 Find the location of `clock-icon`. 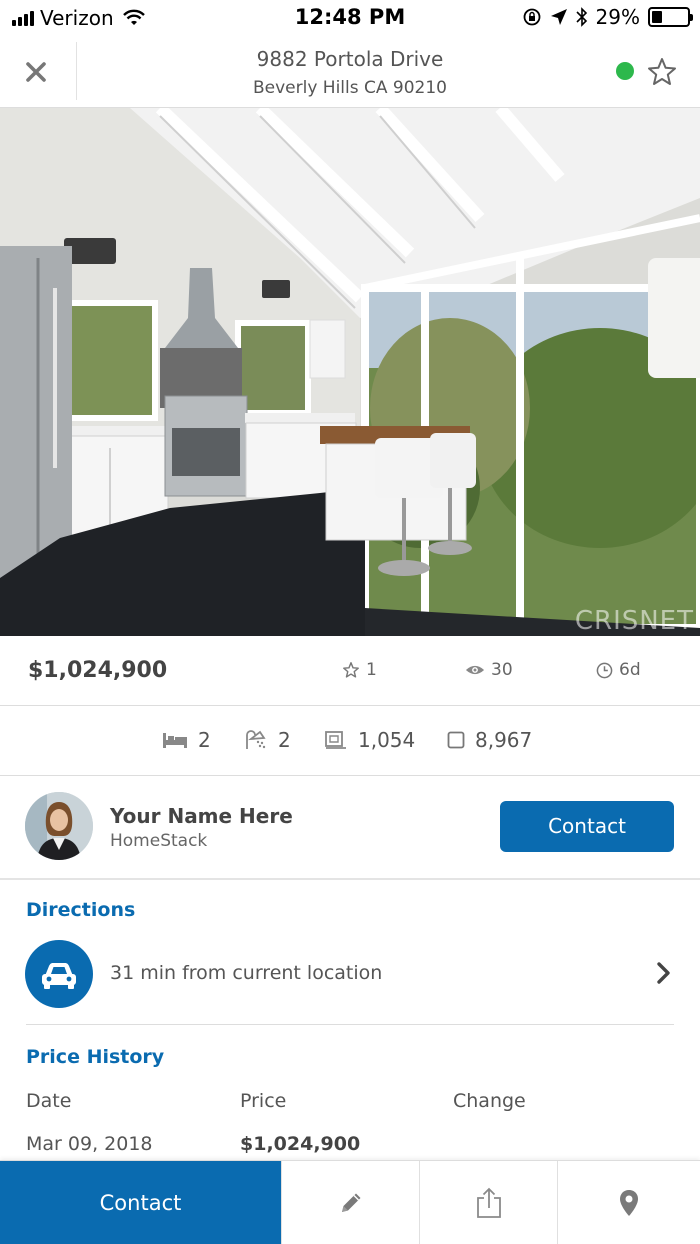

clock-icon is located at coordinates (604, 670).